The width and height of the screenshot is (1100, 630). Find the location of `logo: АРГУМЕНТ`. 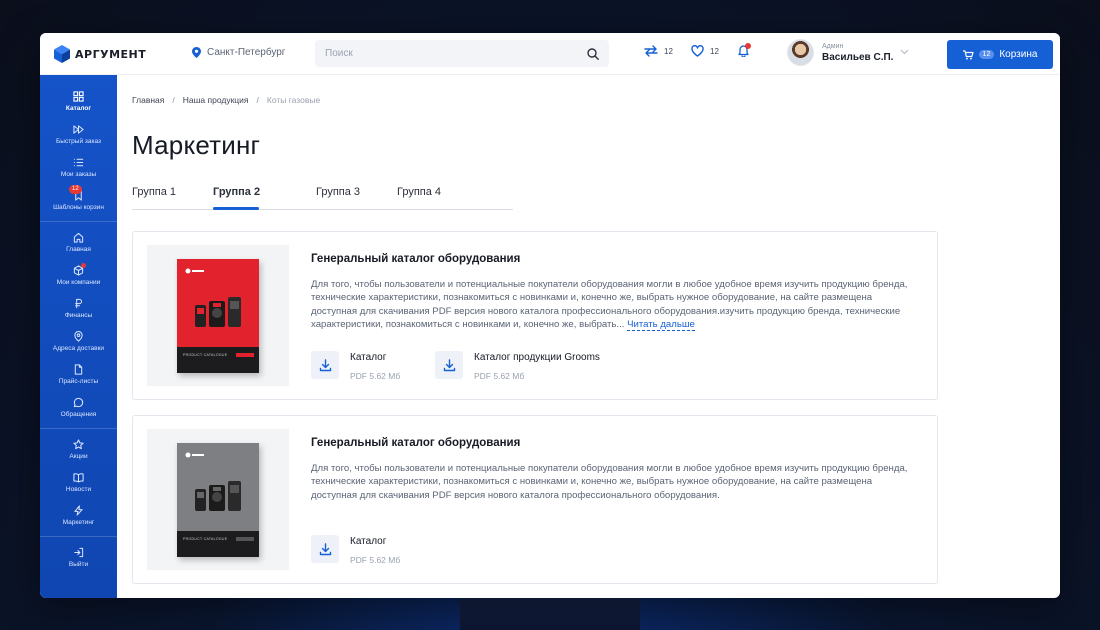

logo: АРГУМЕНТ is located at coordinates (99, 54).